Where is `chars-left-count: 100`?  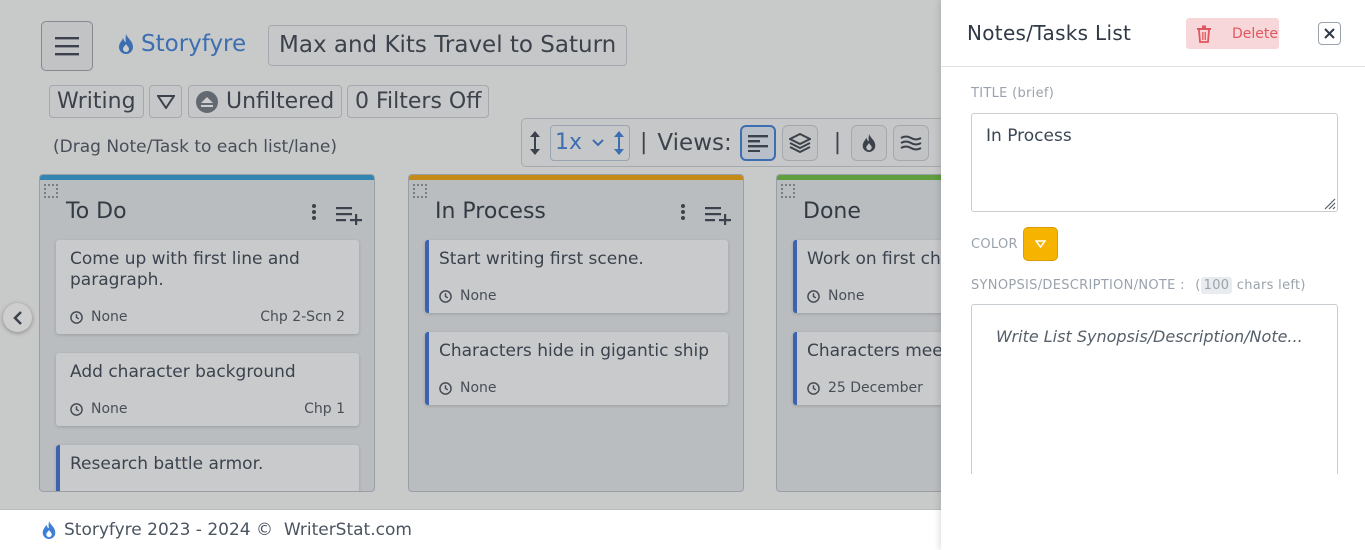 chars-left-count: 100 is located at coordinates (1216, 285).